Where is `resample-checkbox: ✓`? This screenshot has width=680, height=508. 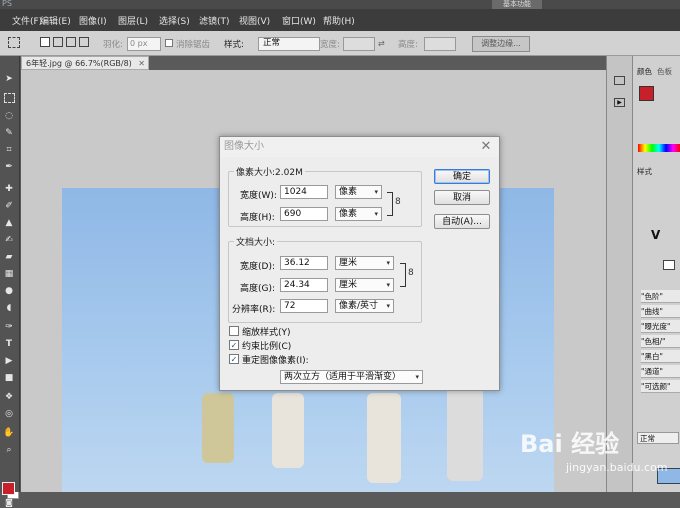 resample-checkbox: ✓ is located at coordinates (234, 359).